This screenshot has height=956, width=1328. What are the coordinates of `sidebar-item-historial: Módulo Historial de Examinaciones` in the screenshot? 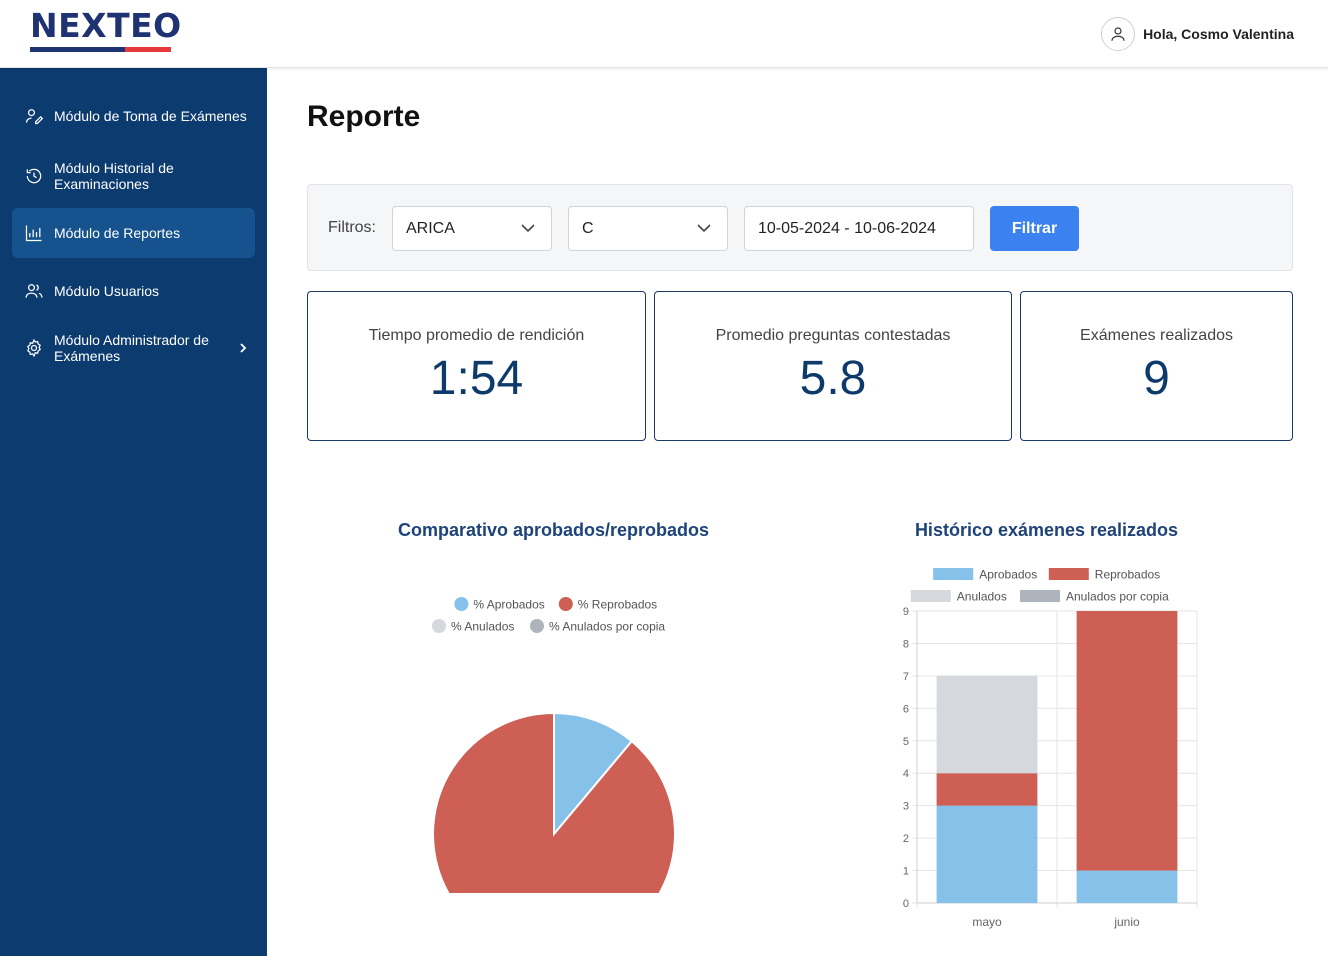 It's located at (133, 176).